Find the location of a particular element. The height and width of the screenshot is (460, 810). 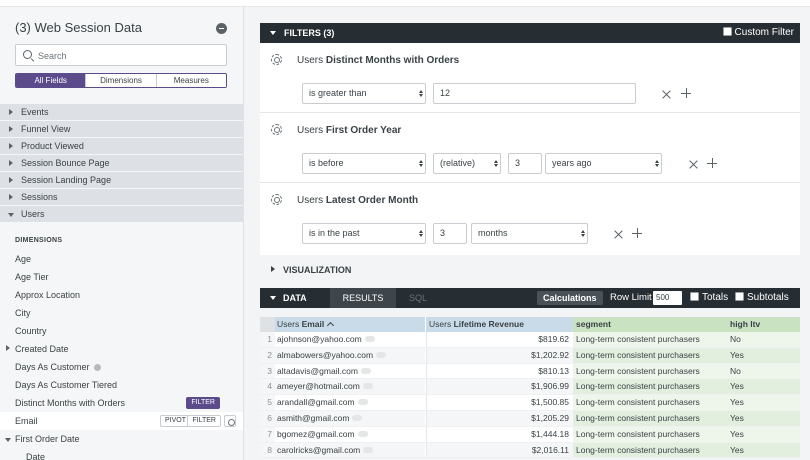

relative-mode-select: (relative) is located at coordinates (467, 163).